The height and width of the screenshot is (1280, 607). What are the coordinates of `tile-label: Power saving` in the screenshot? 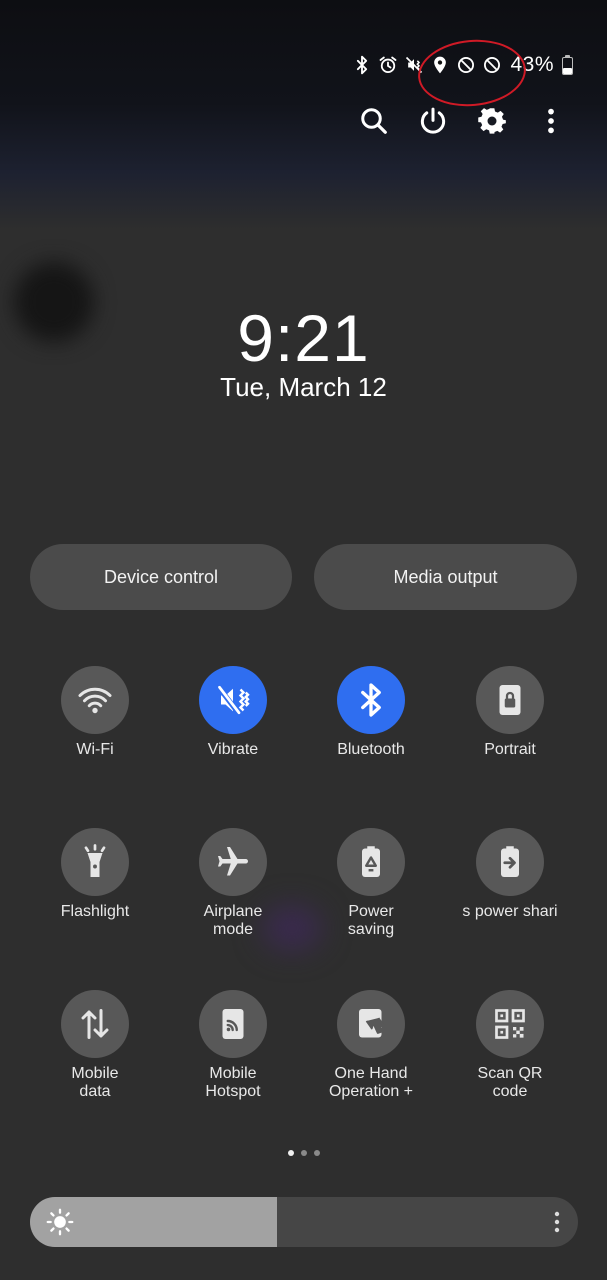 It's located at (371, 920).